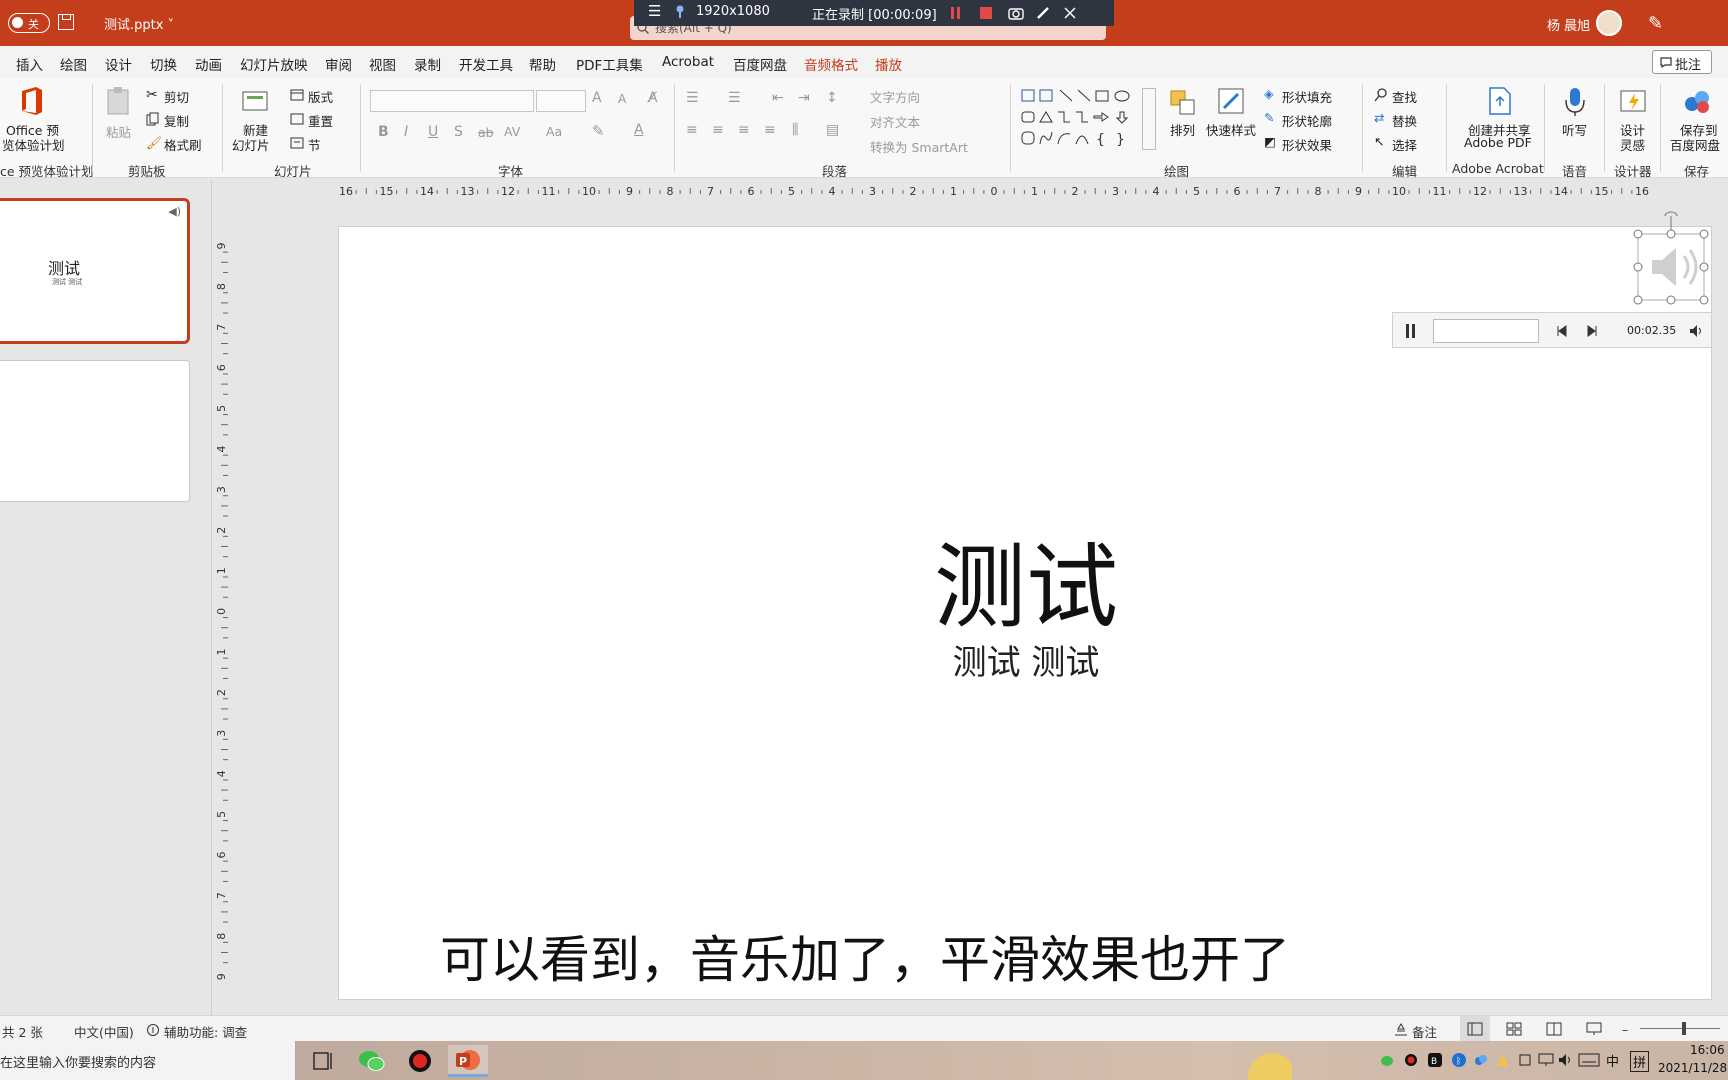 The width and height of the screenshot is (1728, 1080). What do you see at coordinates (1307, 120) in the screenshot?
I see `shape-outline-button: 形状轮廓` at bounding box center [1307, 120].